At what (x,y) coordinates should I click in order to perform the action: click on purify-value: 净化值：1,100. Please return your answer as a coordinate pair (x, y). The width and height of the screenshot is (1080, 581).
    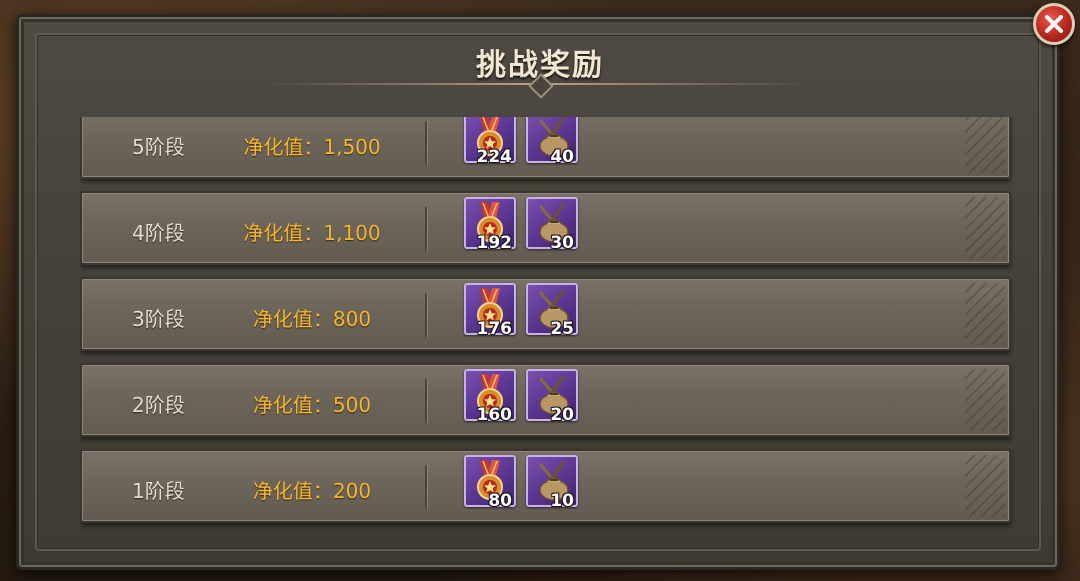
    Looking at the image, I should click on (312, 233).